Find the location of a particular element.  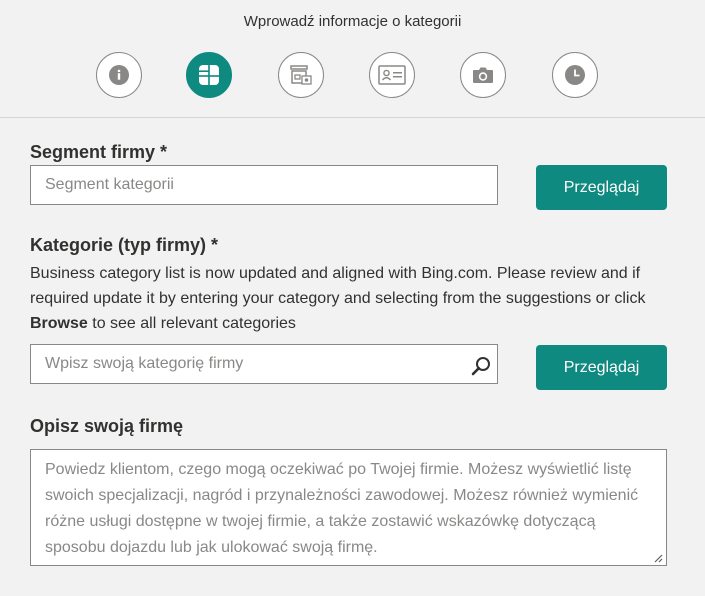

contact-card-icon is located at coordinates (392, 75).